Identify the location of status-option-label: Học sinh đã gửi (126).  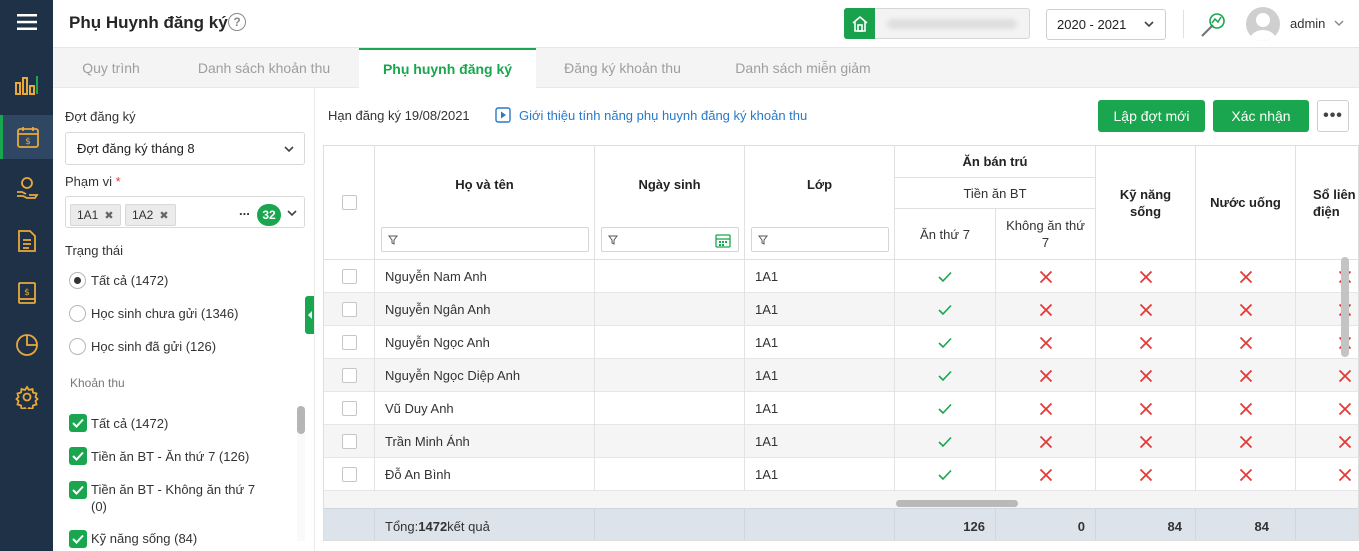
(153, 346).